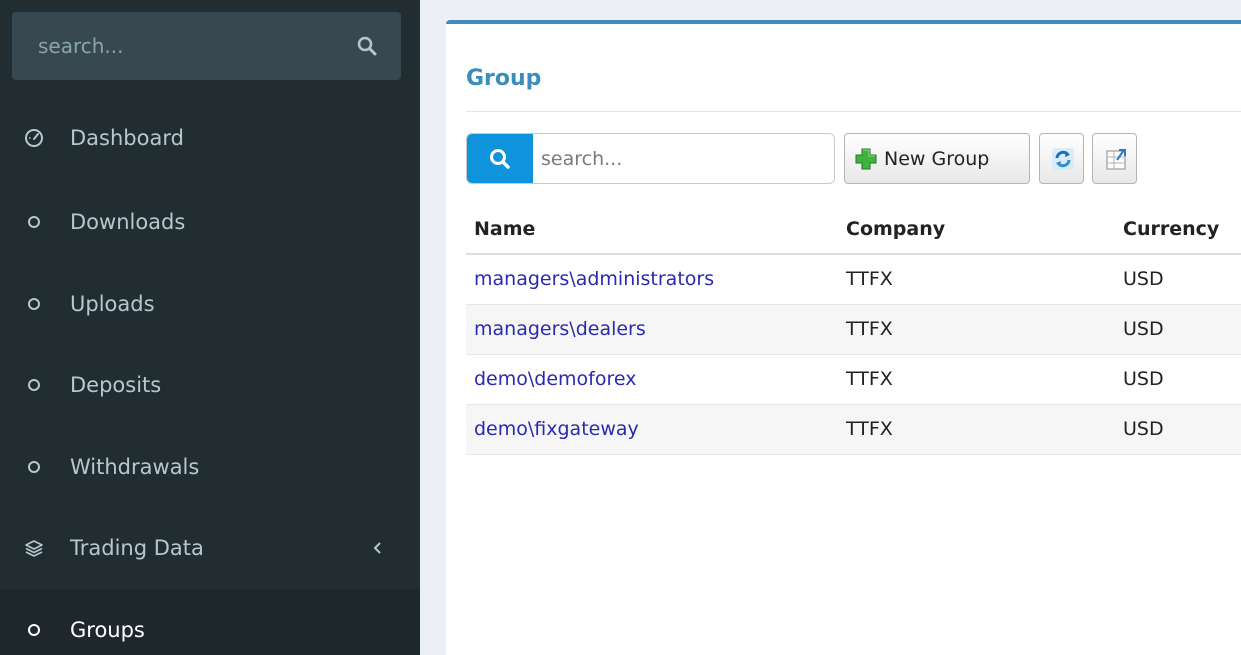 The width and height of the screenshot is (1241, 655). What do you see at coordinates (137, 548) in the screenshot?
I see `sidebar-item-label: Trading Data` at bounding box center [137, 548].